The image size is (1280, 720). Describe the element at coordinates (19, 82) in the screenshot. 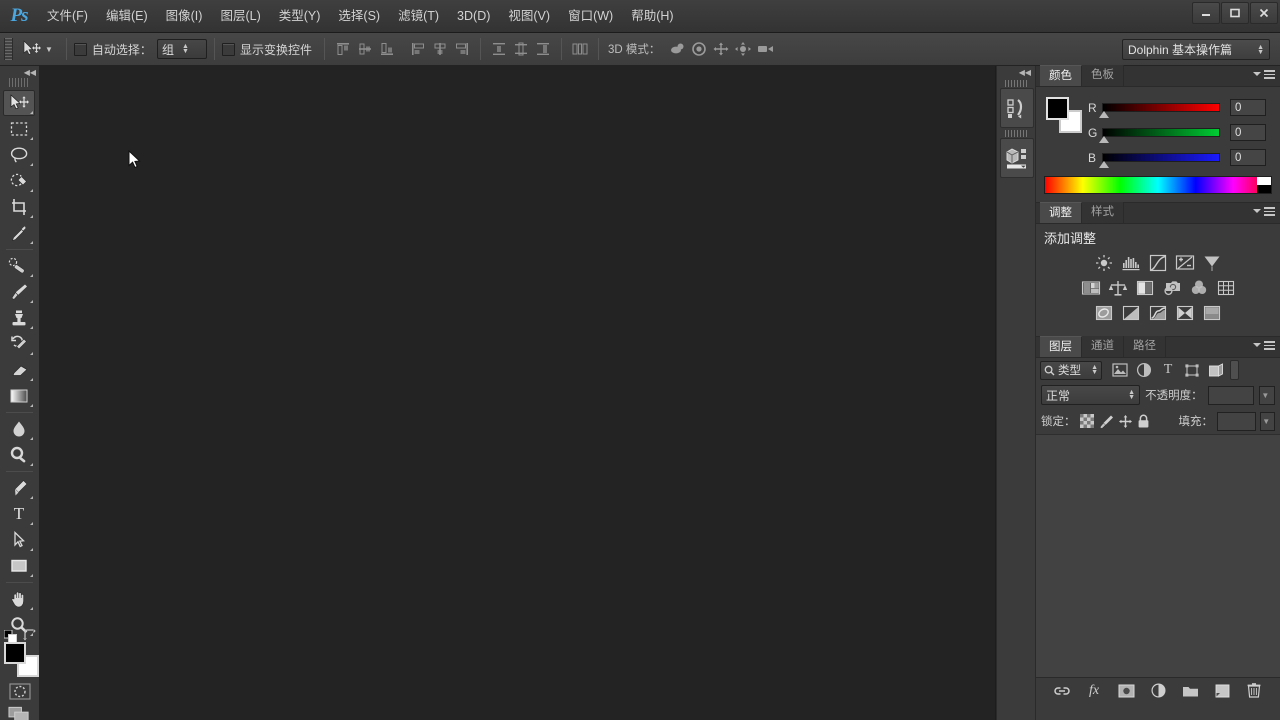

I see `tools-panel-grip` at that location.